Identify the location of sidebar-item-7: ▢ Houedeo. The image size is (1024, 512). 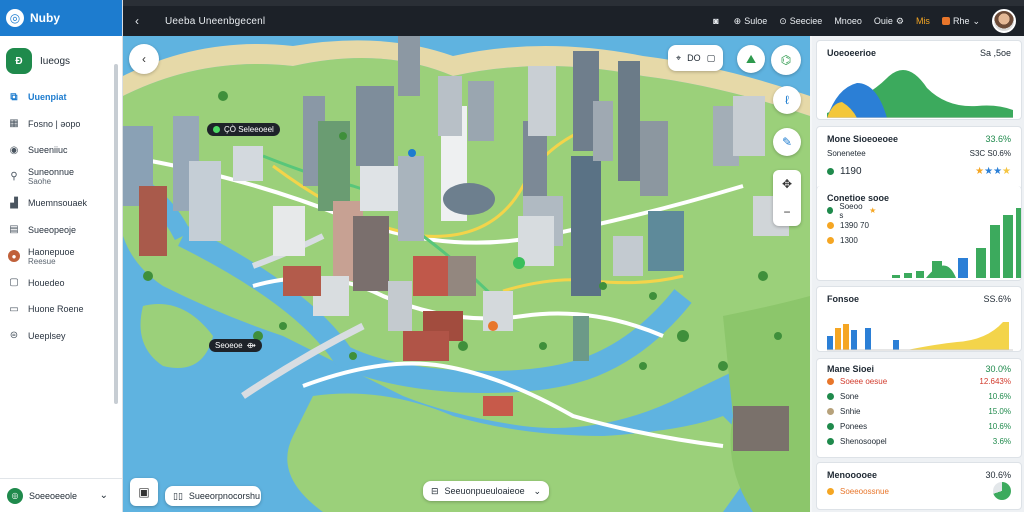
(61, 283).